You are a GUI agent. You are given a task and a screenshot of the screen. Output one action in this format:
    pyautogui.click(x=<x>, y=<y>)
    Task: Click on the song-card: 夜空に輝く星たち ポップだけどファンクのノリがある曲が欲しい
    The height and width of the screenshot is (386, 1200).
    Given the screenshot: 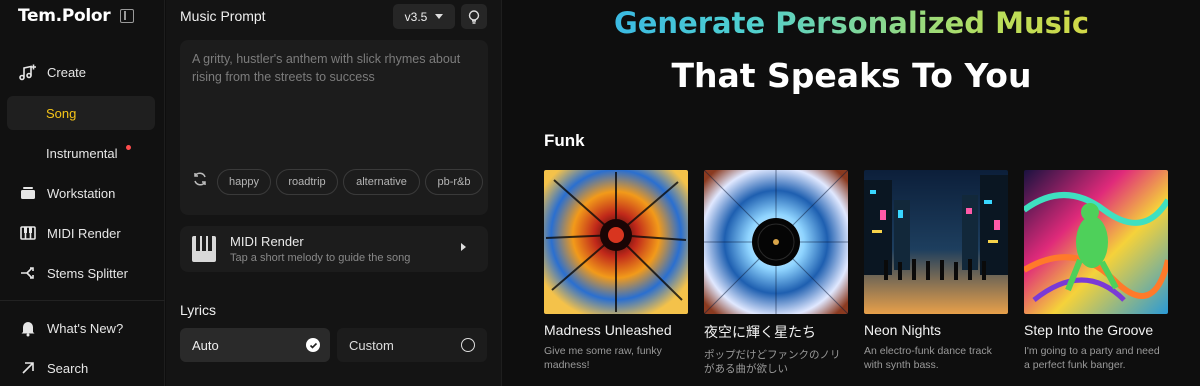 What is the action you would take?
    pyautogui.click(x=776, y=273)
    